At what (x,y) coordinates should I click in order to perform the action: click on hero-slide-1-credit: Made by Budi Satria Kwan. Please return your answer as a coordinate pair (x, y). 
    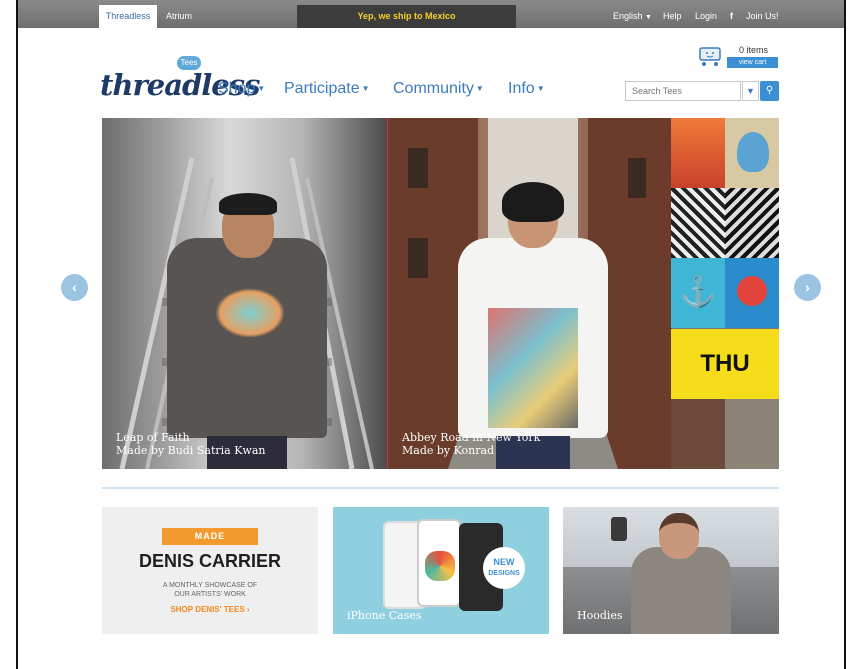
    Looking at the image, I should click on (191, 450).